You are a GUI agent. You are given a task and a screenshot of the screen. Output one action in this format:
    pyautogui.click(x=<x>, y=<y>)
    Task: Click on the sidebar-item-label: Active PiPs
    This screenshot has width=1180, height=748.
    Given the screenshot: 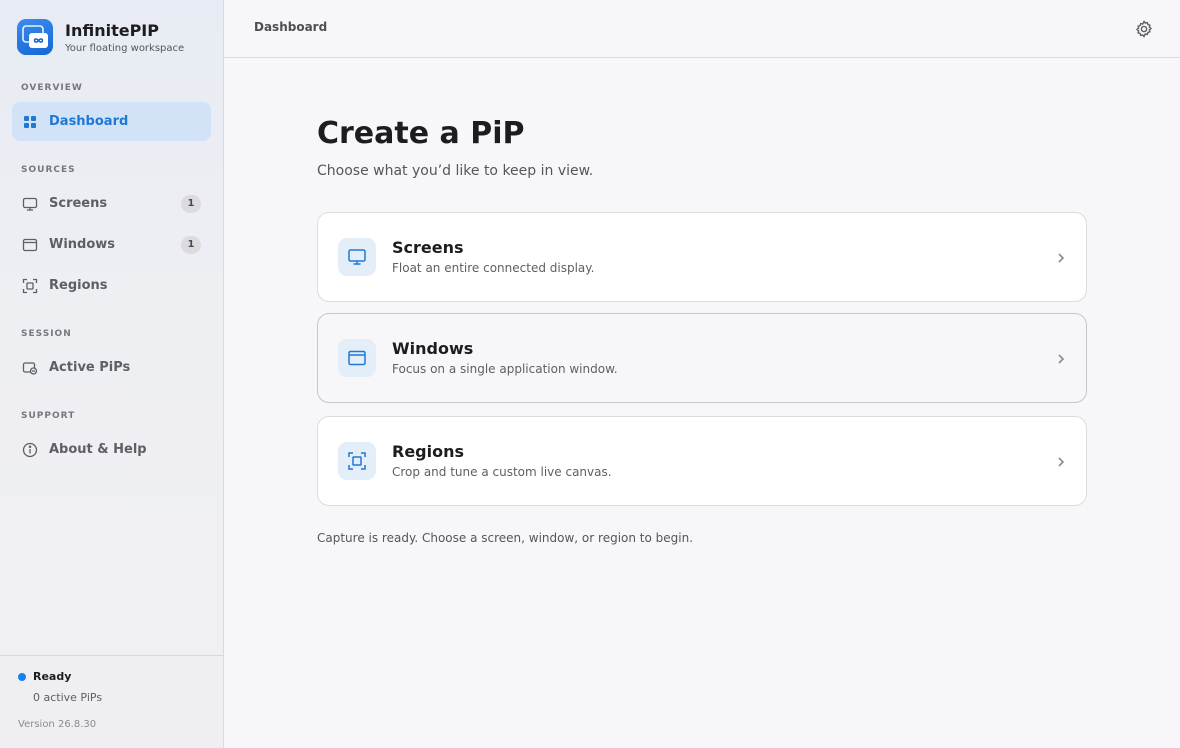 What is the action you would take?
    pyautogui.click(x=90, y=367)
    